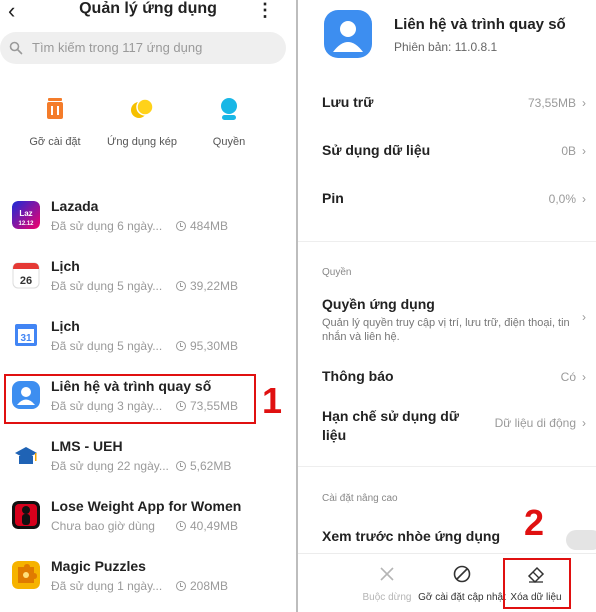 This screenshot has width=596, height=612. Describe the element at coordinates (459, 198) in the screenshot. I see `battery-row: Pin 0,0% ›` at that location.